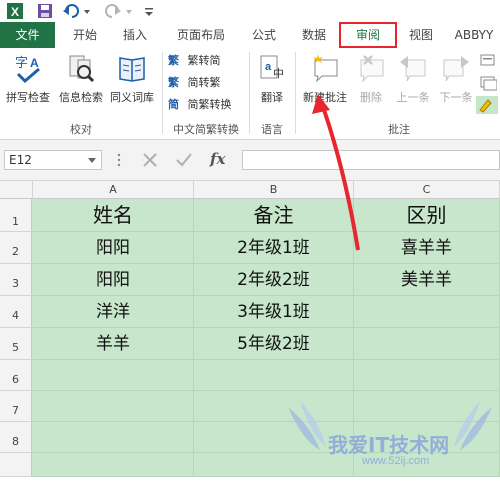 The width and height of the screenshot is (500, 481). I want to click on tab-page-layout: 页面布局, so click(201, 35).